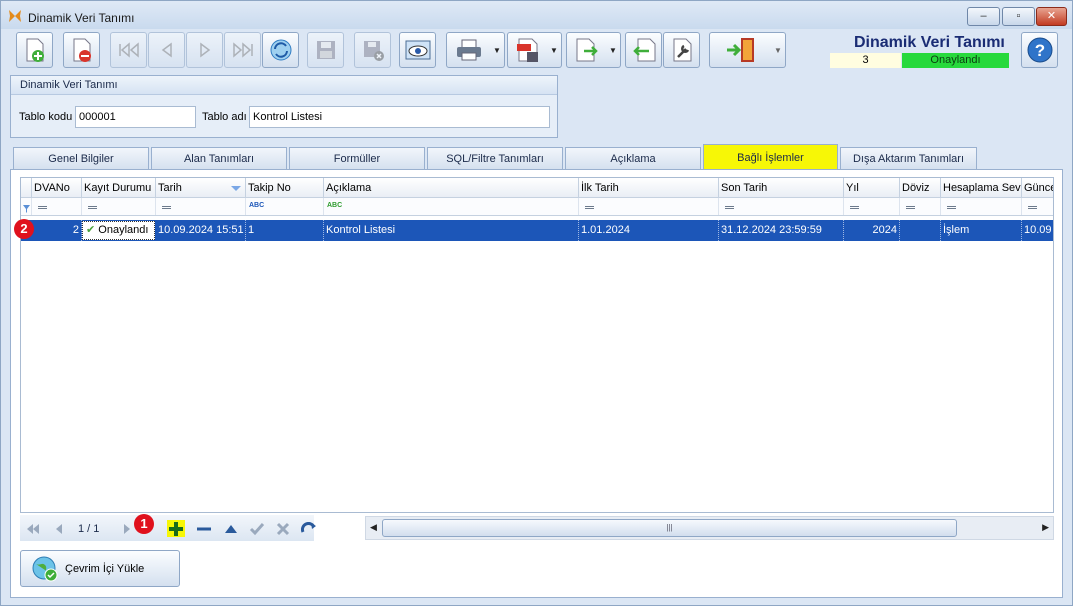 The height and width of the screenshot is (606, 1073). I want to click on tab-linked-operations: Bağlı İşlemler, so click(770, 157).